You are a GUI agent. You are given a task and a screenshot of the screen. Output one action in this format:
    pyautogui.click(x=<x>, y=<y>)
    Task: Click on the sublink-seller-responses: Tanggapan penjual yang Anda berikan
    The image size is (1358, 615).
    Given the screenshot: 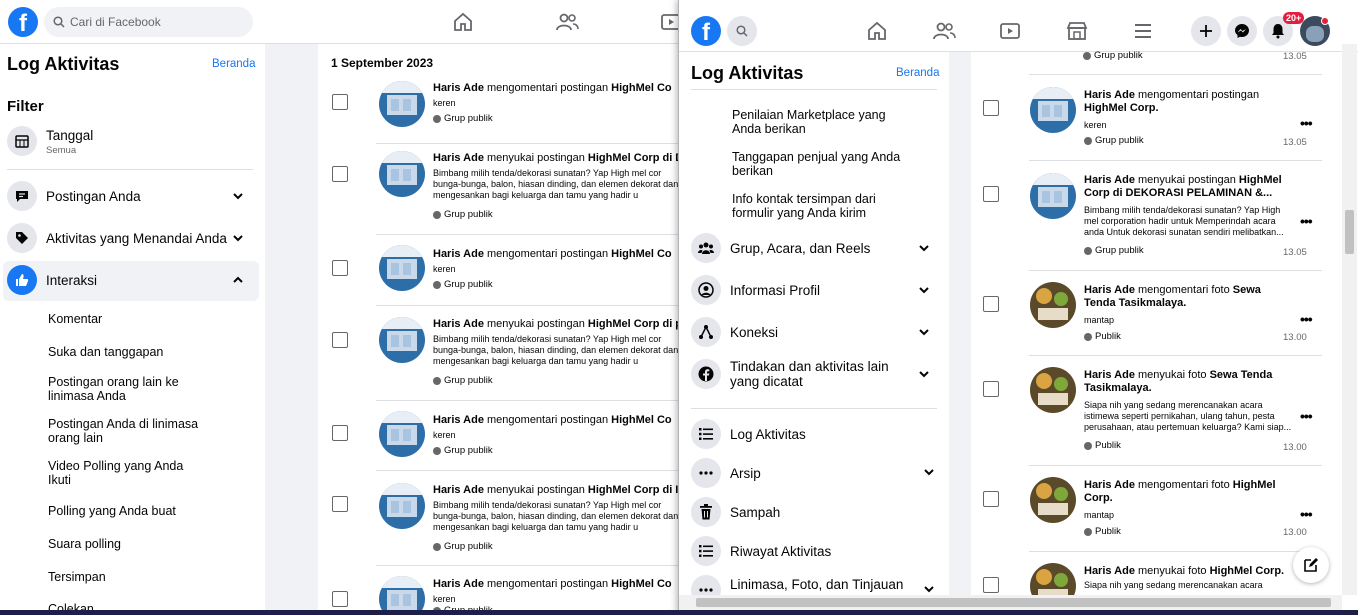 What is the action you would take?
    pyautogui.click(x=819, y=164)
    